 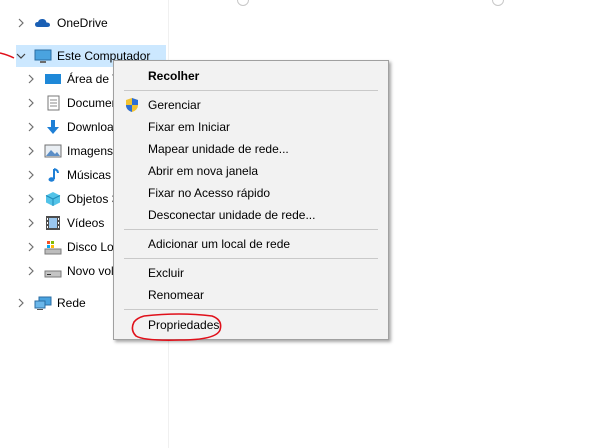 I want to click on menu-item-rename: Renomear, so click(x=251, y=295).